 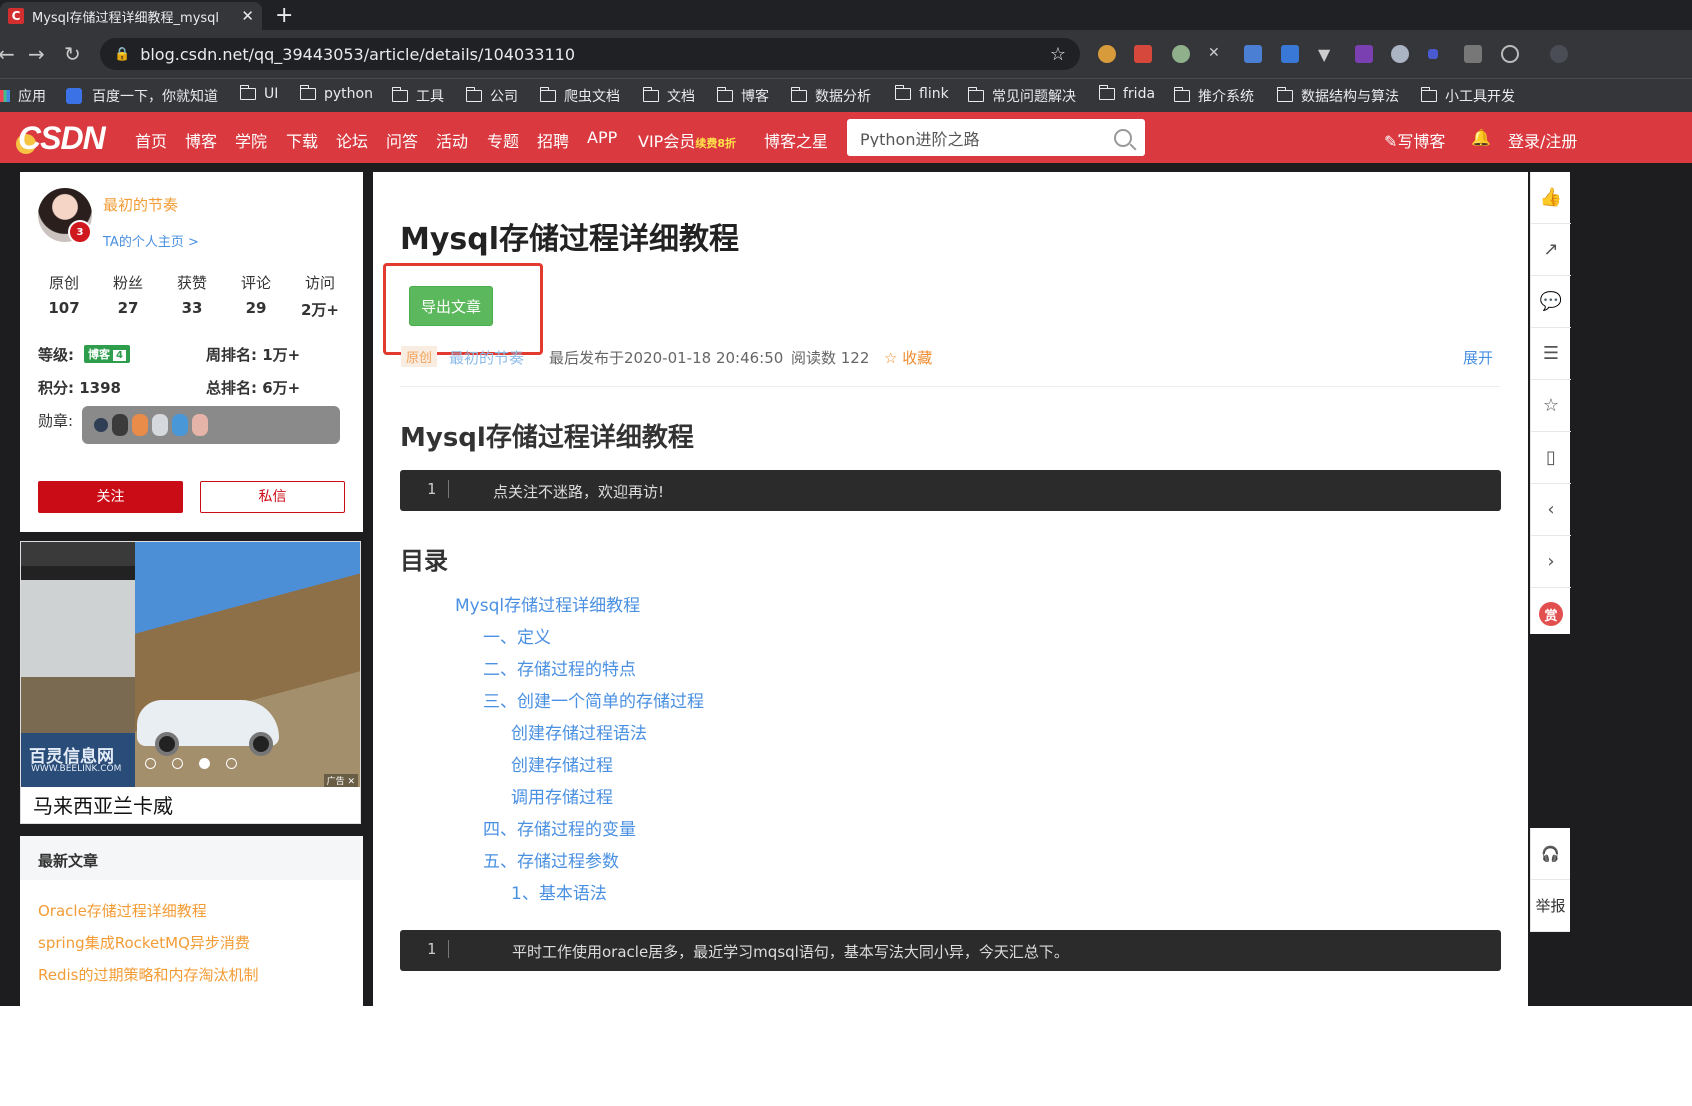 I want to click on nav-blog: 博客, so click(x=201, y=140).